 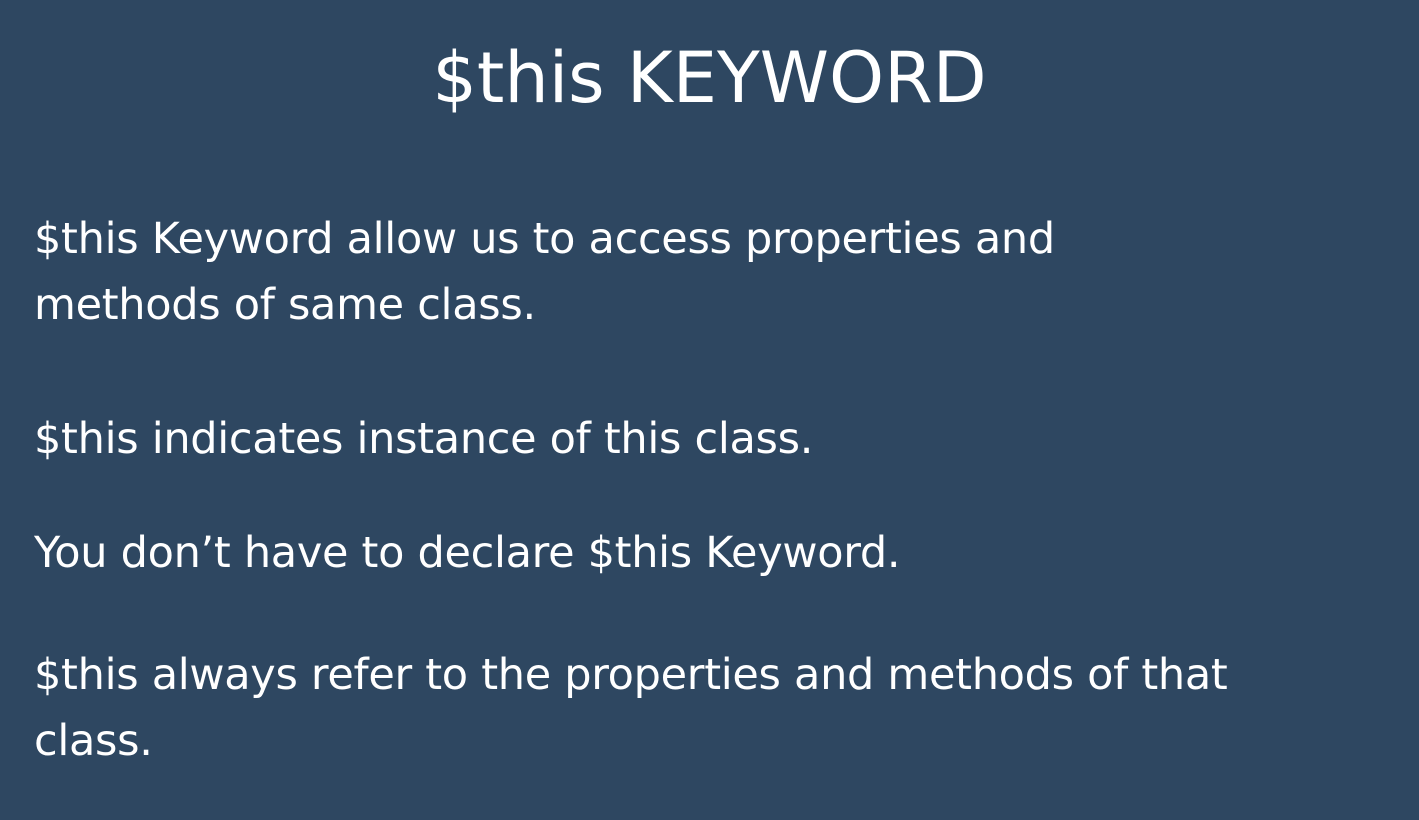 I want to click on paragraph-instance: $this indicates instance of this class., so click(x=719, y=439).